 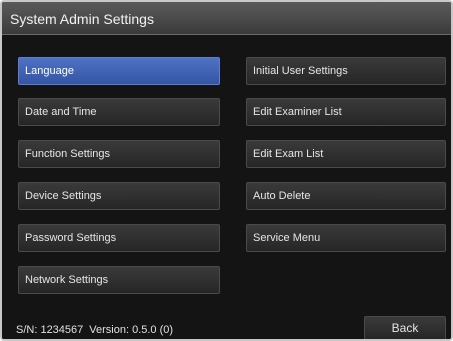 I want to click on edit-exam-list-button: Edit Exam List, so click(x=346, y=154).